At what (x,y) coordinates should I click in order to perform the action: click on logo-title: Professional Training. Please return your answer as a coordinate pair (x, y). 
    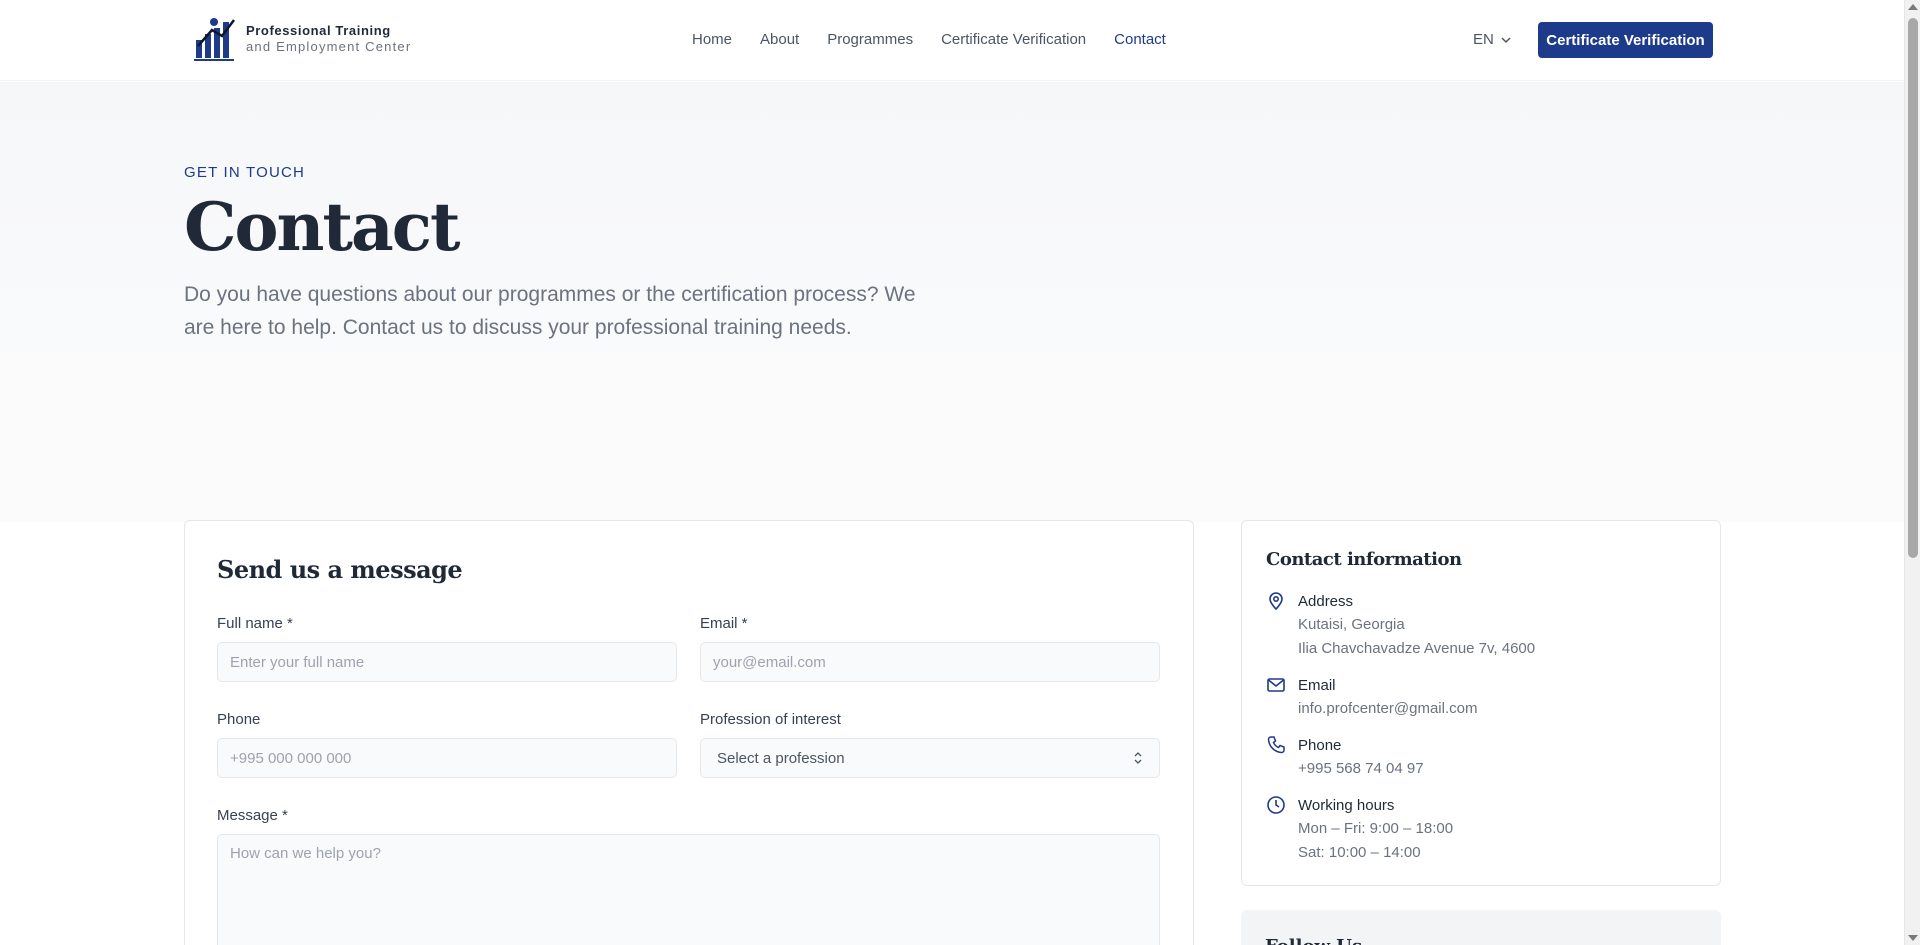
    Looking at the image, I should click on (318, 30).